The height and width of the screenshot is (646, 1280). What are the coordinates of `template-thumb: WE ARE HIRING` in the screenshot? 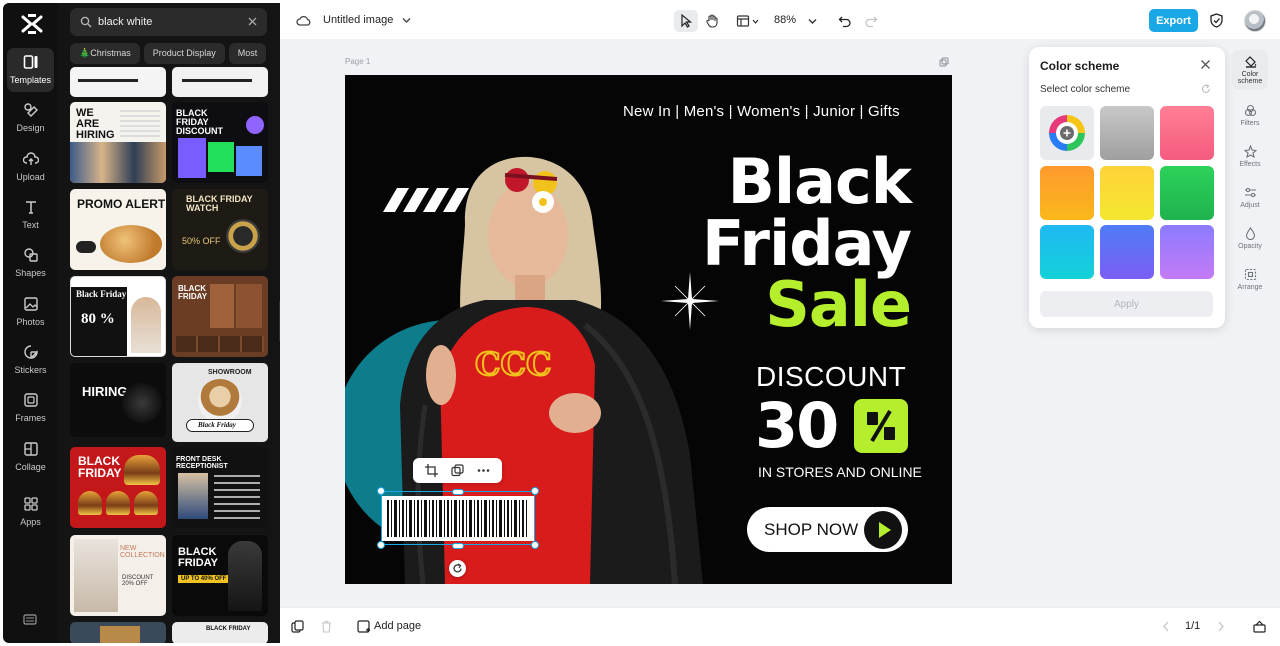 It's located at (118, 142).